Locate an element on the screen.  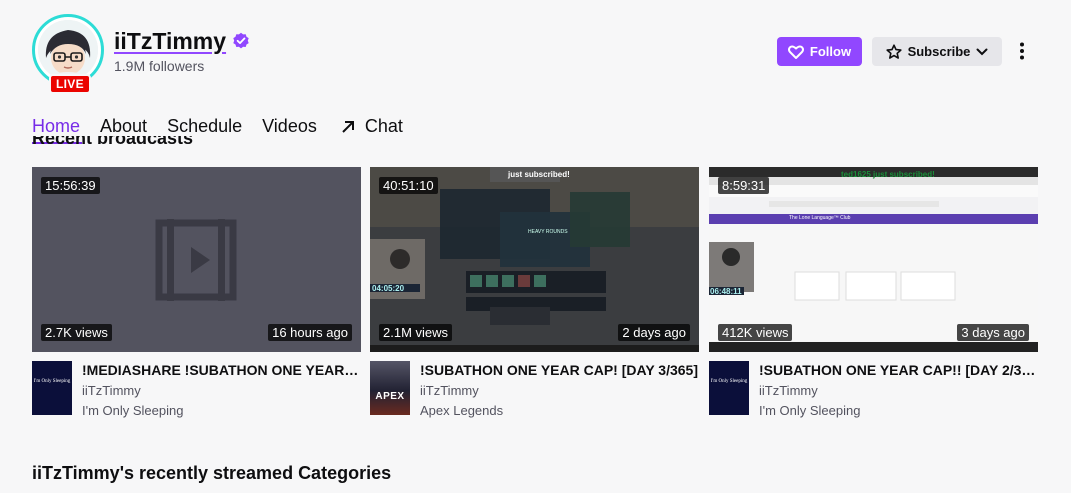
video-thumbnail: 15:56:39 2.7K views 16 hours ago is located at coordinates (196, 259).